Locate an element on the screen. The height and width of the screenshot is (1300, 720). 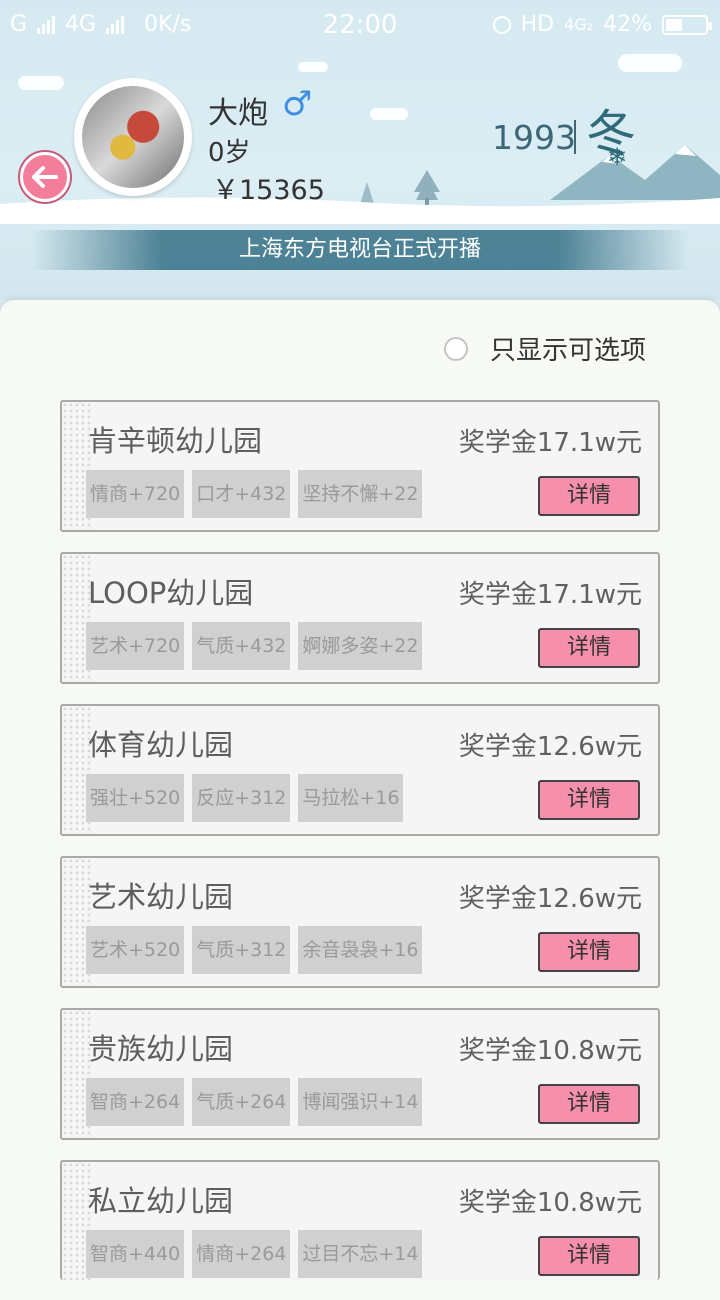
school-name: 肯辛顿幼儿园 is located at coordinates (175, 441).